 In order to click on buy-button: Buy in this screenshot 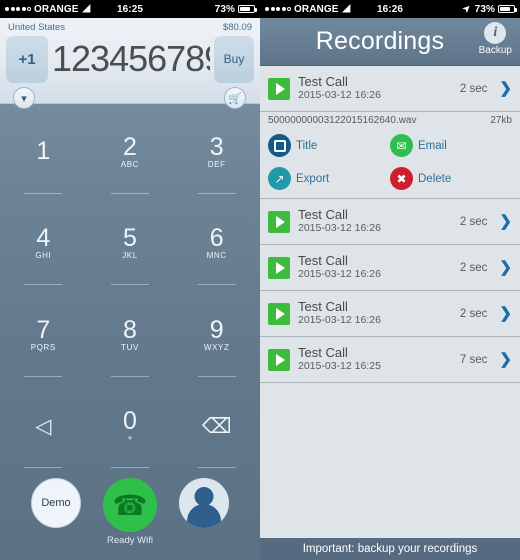, I will do `click(234, 59)`.